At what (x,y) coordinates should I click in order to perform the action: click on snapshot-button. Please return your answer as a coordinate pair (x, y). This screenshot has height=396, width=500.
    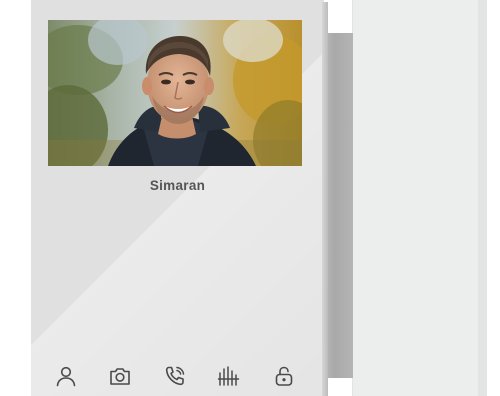
    Looking at the image, I should click on (120, 376).